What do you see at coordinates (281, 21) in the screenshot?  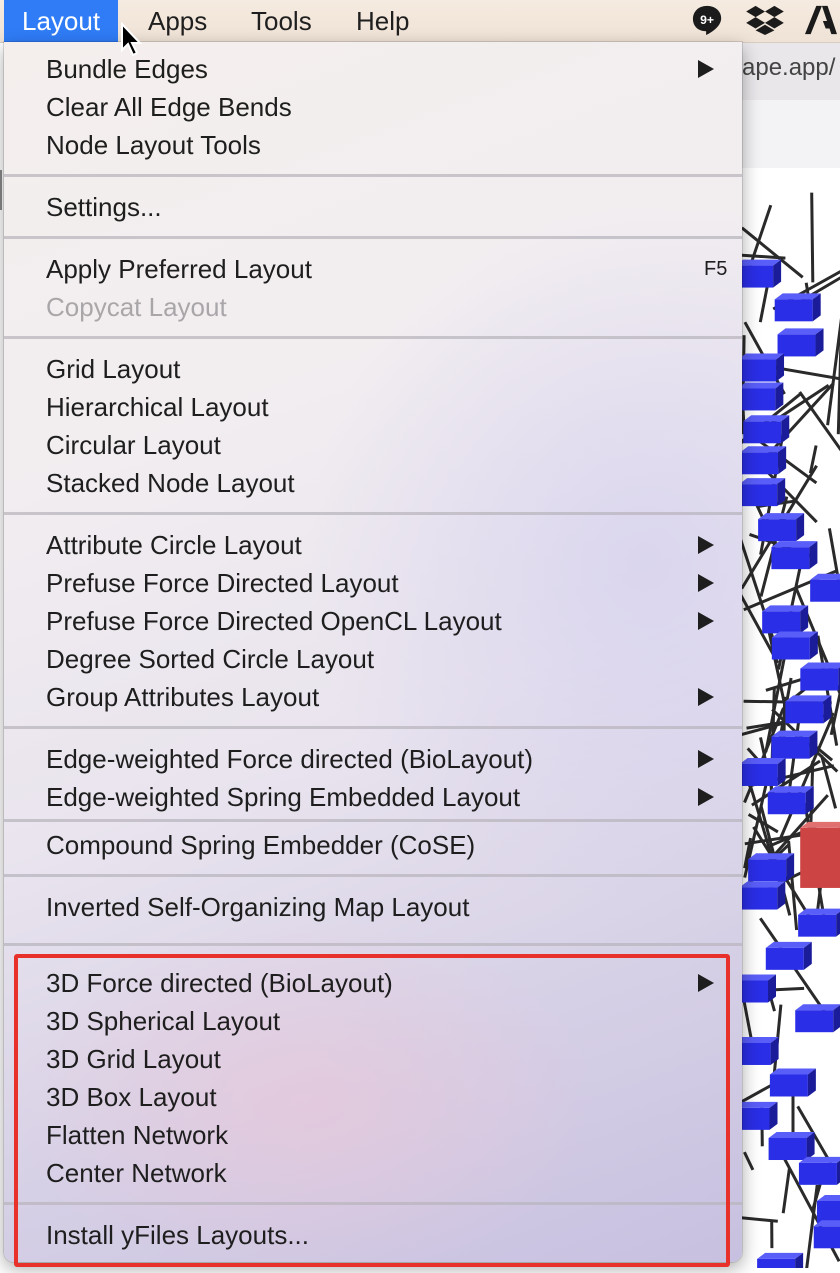 I see `menu-tools: Tools` at bounding box center [281, 21].